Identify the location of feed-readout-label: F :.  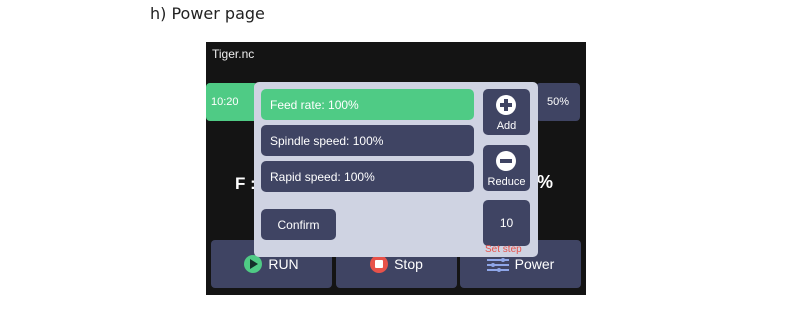
(245, 183).